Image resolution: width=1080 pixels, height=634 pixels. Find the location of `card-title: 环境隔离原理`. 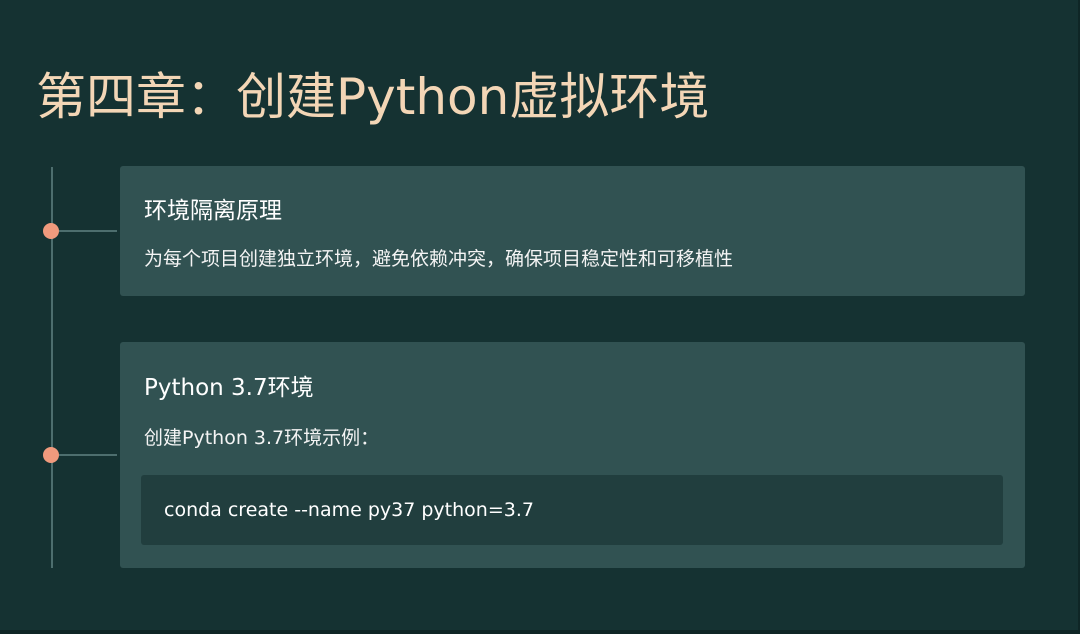

card-title: 环境隔离原理 is located at coordinates (213, 211).